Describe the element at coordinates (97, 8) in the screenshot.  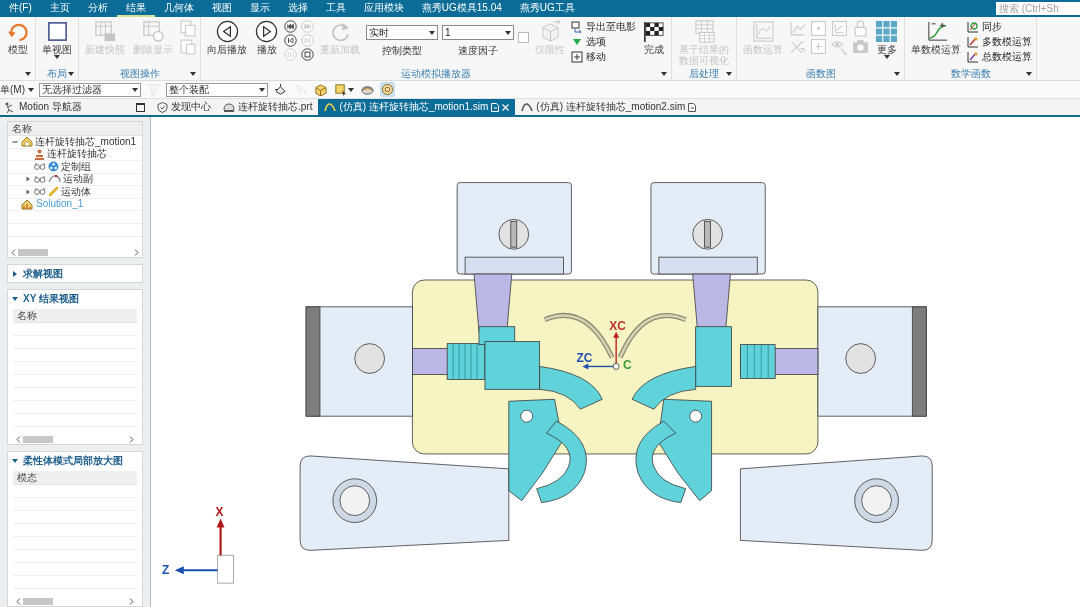
I see `menu-tab: 分析` at that location.